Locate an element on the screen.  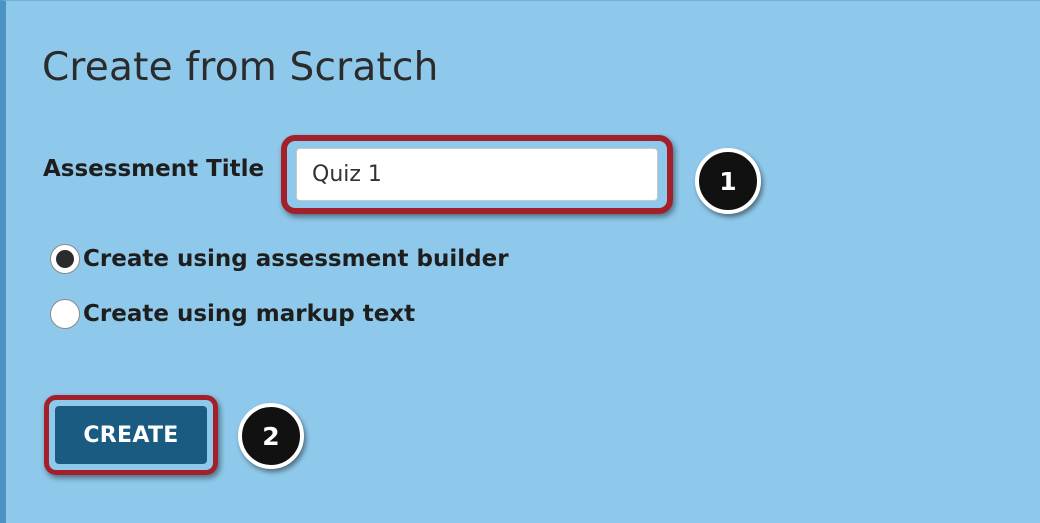
radio-label-assessment-builder: Create using assessment builder is located at coordinates (296, 259).